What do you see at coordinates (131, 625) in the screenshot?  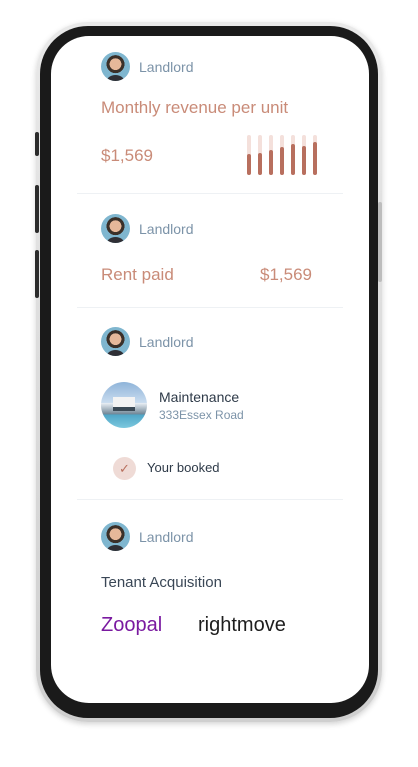 I see `partner-zoopla: Zoopal` at bounding box center [131, 625].